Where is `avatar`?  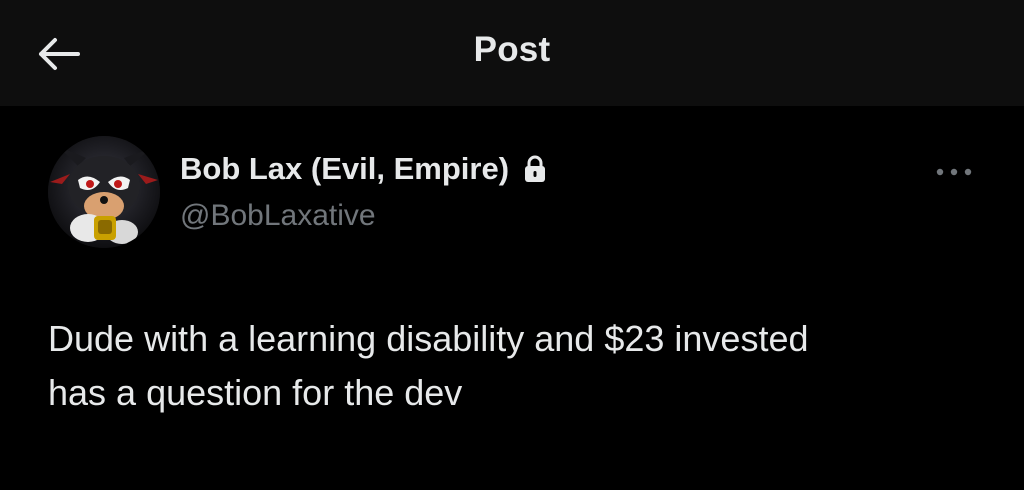
avatar is located at coordinates (104, 192).